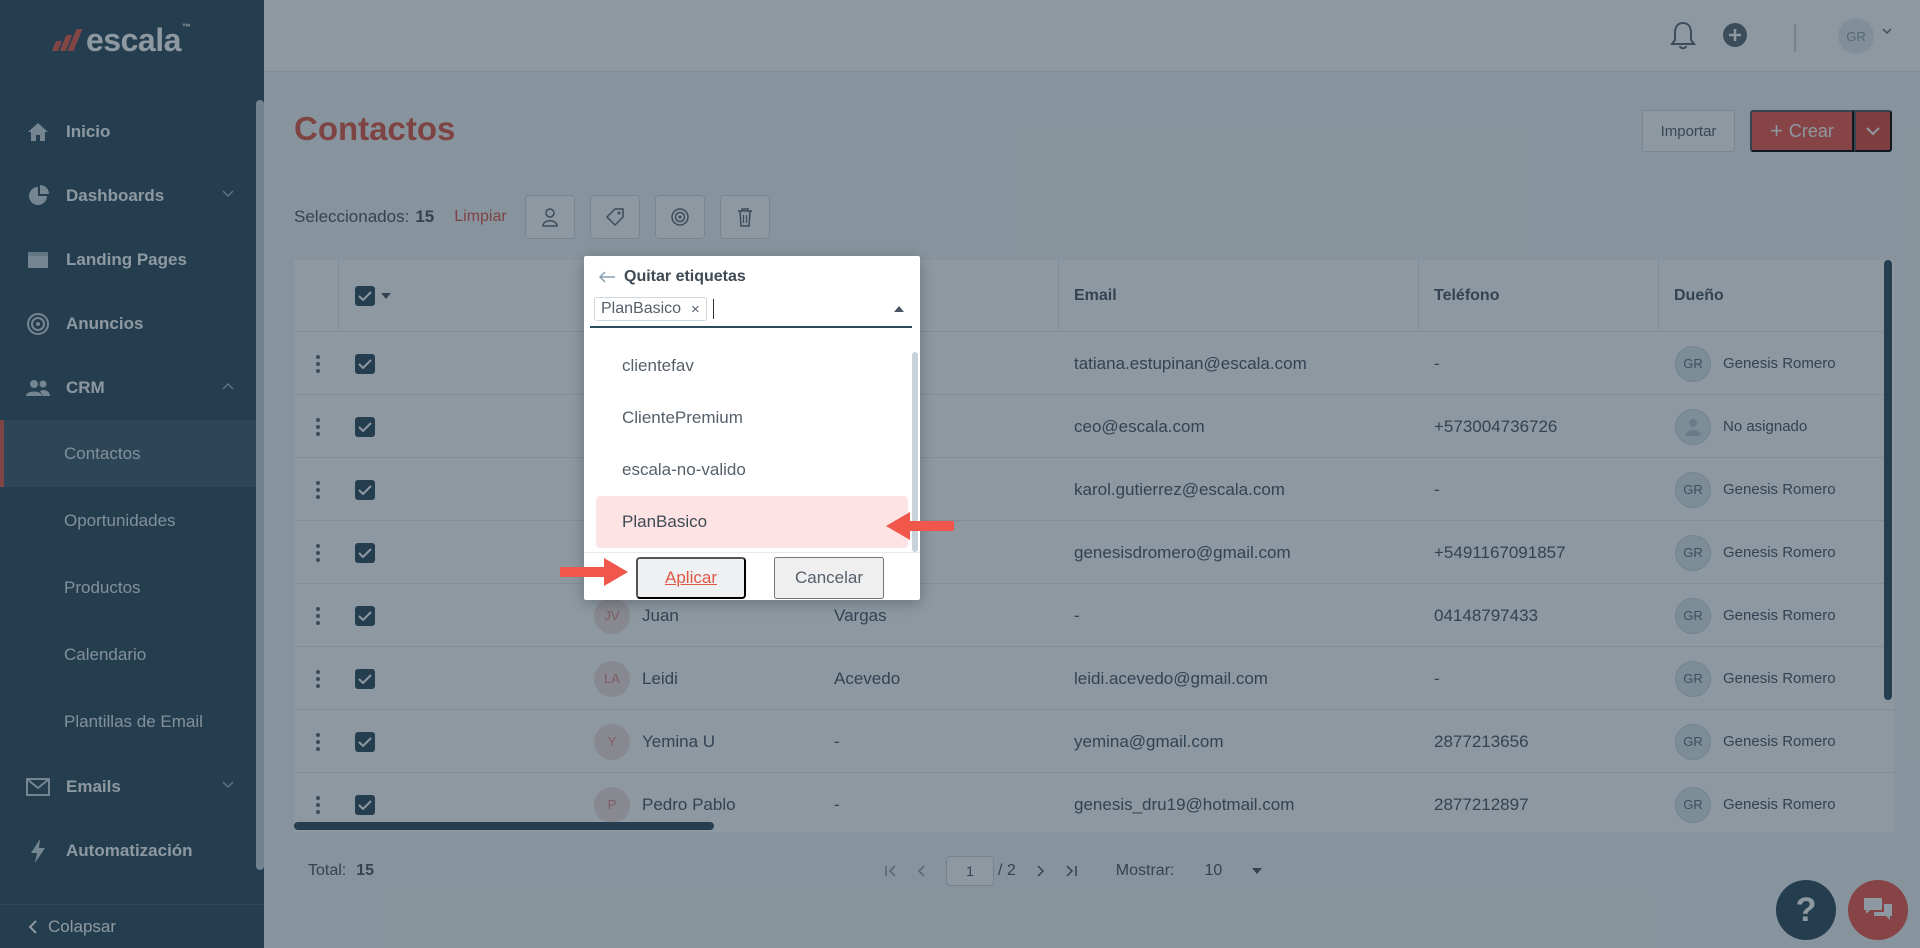 This screenshot has width=1920, height=948. I want to click on selected-tag-chip: PlanBasico ×, so click(650, 309).